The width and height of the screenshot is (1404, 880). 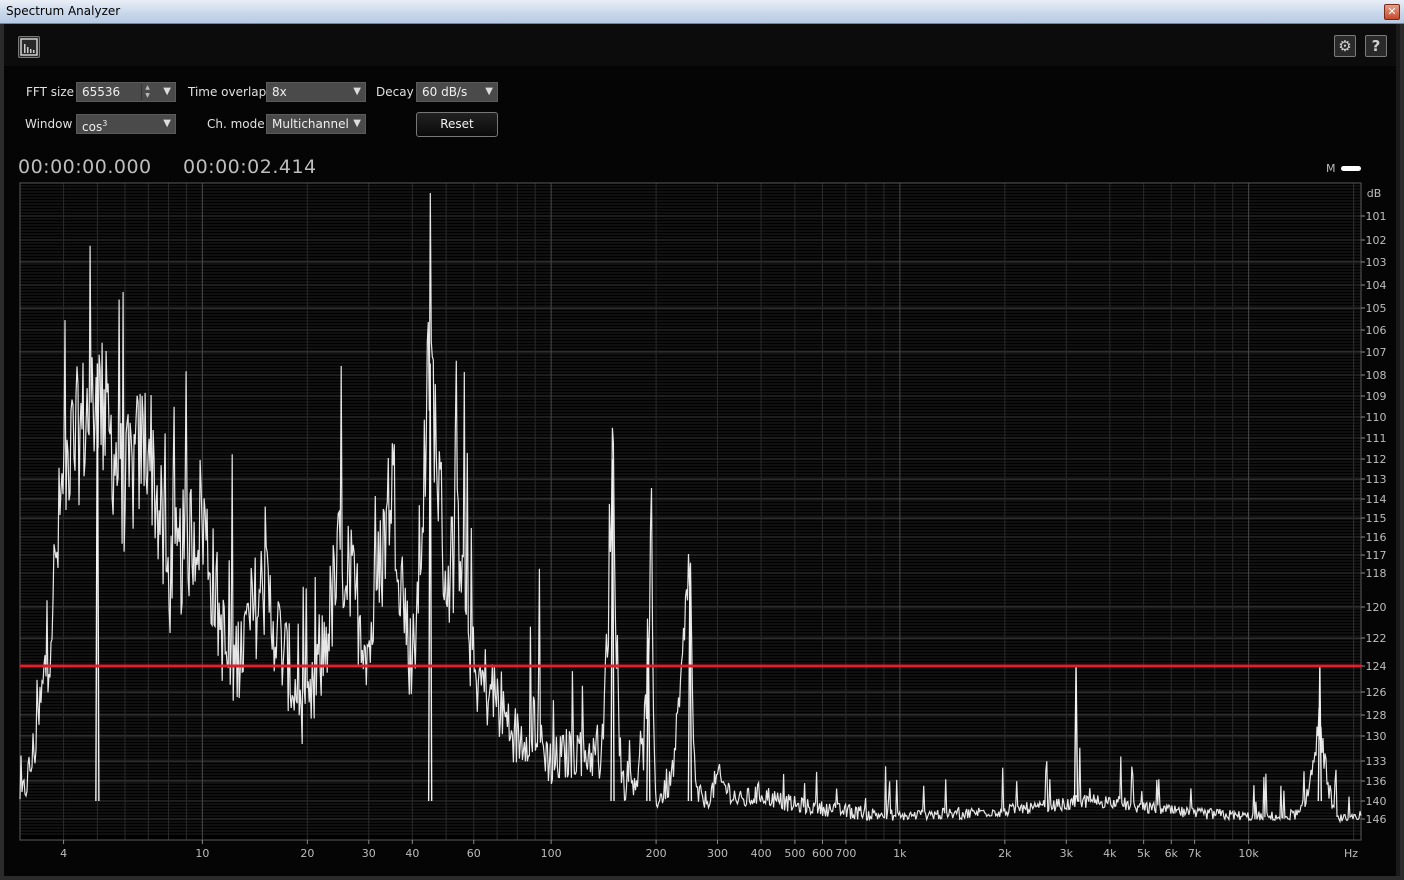 I want to click on x-tick-label: 7k, so click(x=1195, y=853).